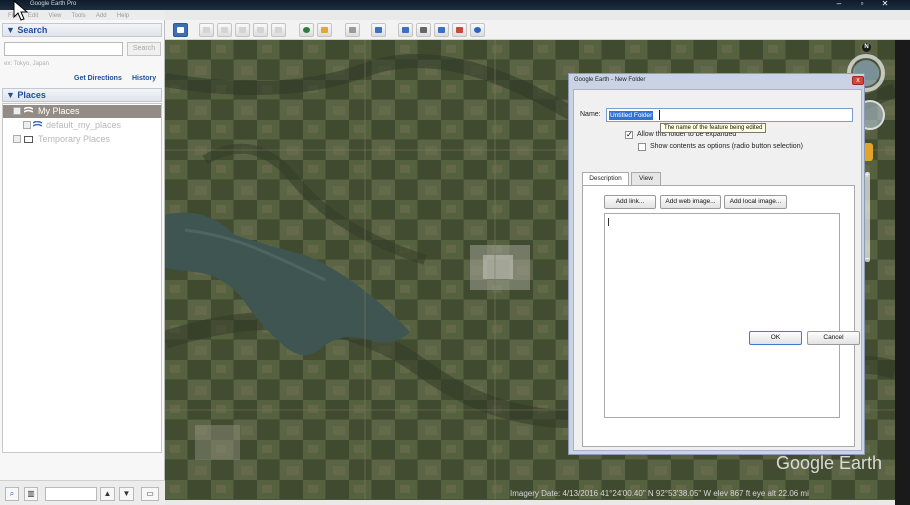 The image size is (910, 505). I want to click on image-overlay-icon, so click(260, 30).